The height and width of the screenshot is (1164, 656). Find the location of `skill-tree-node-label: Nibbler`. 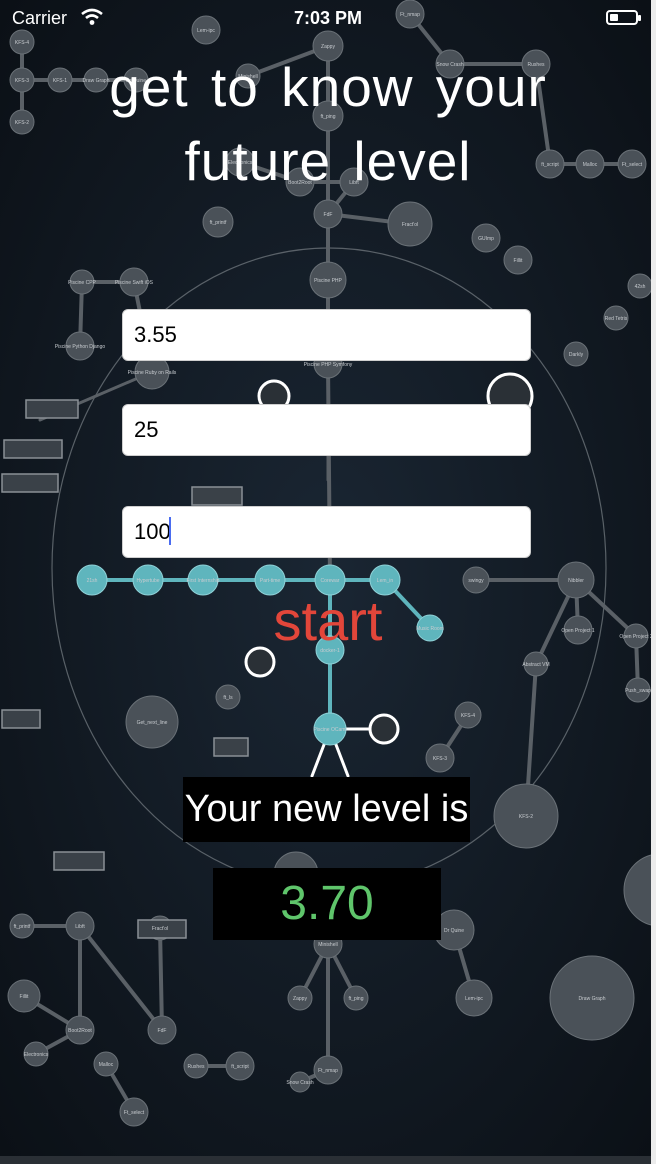

skill-tree-node-label: Nibbler is located at coordinates (576, 581).